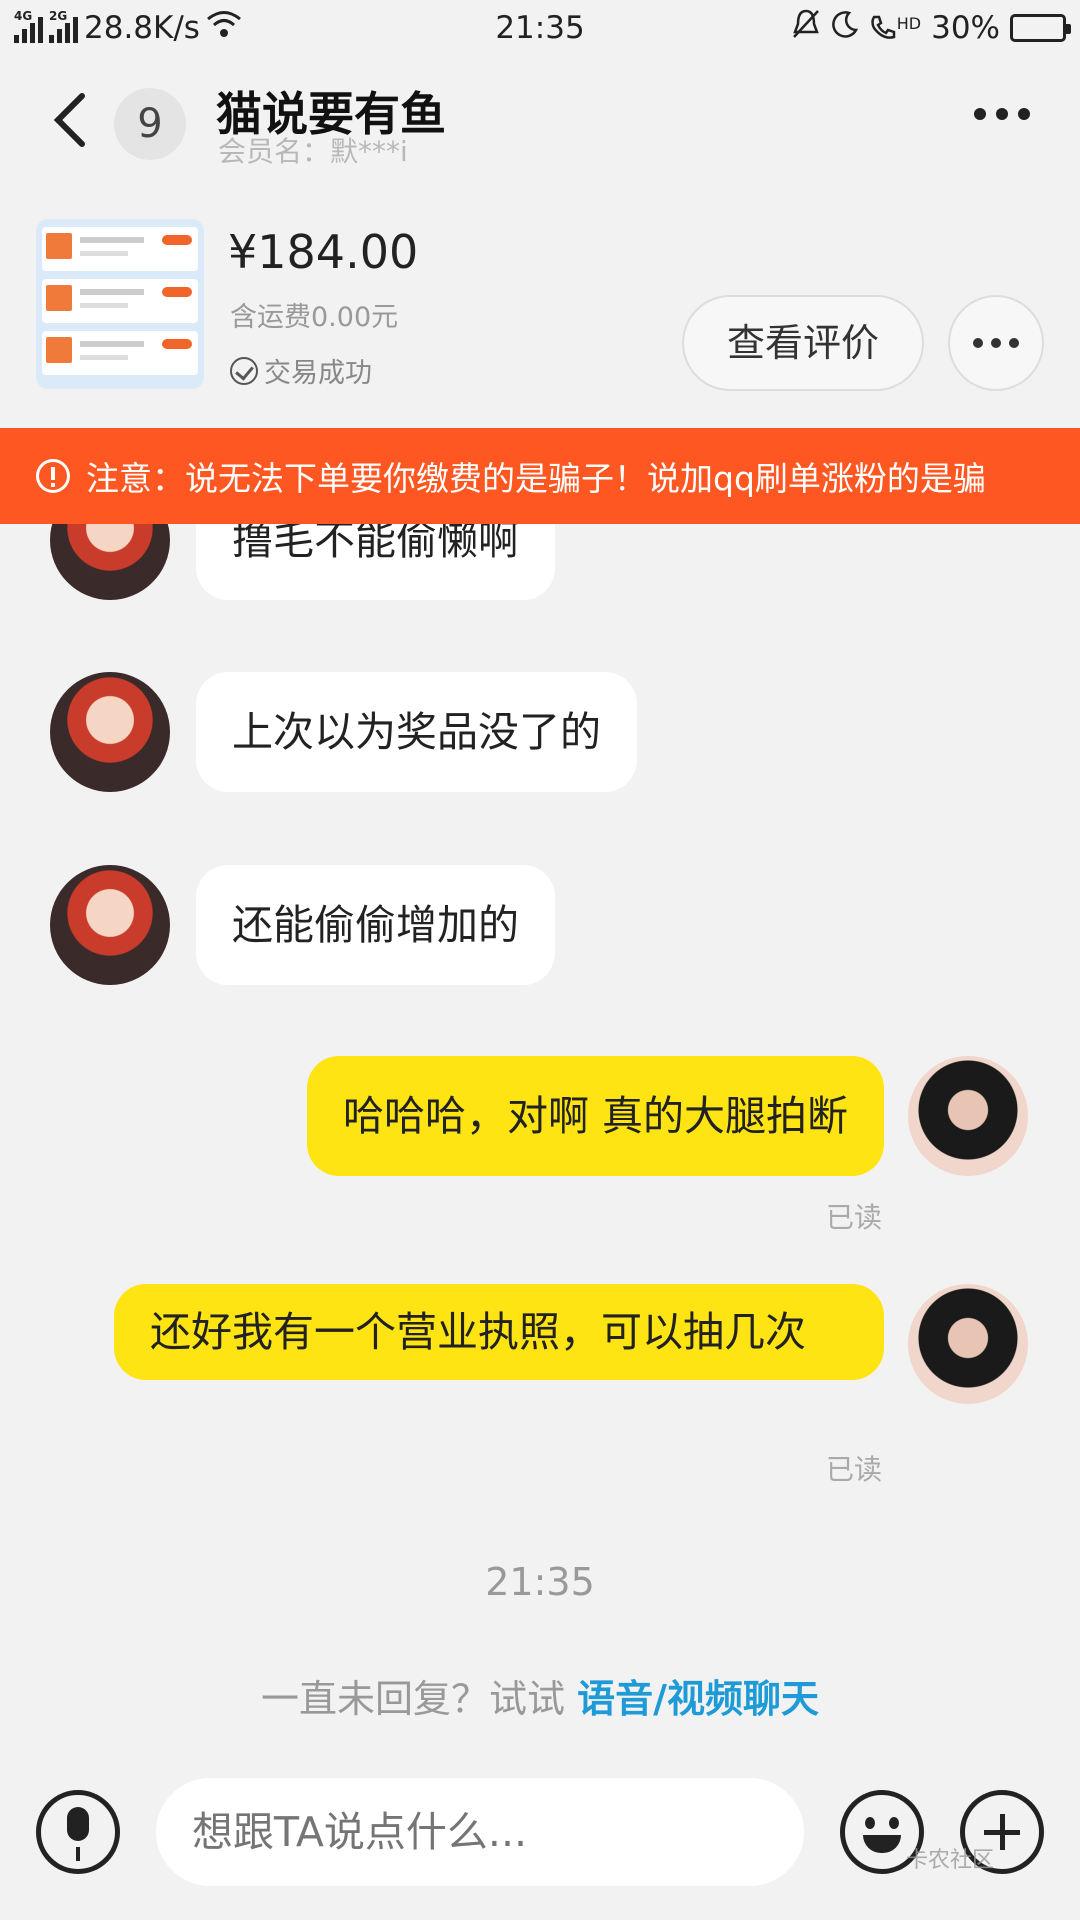 The width and height of the screenshot is (1080, 1920). Describe the element at coordinates (536, 478) in the screenshot. I see `warning-text: 注意：说无法下单要你缴费的是骗子！说加qq刷单涨粉的是骗` at that location.